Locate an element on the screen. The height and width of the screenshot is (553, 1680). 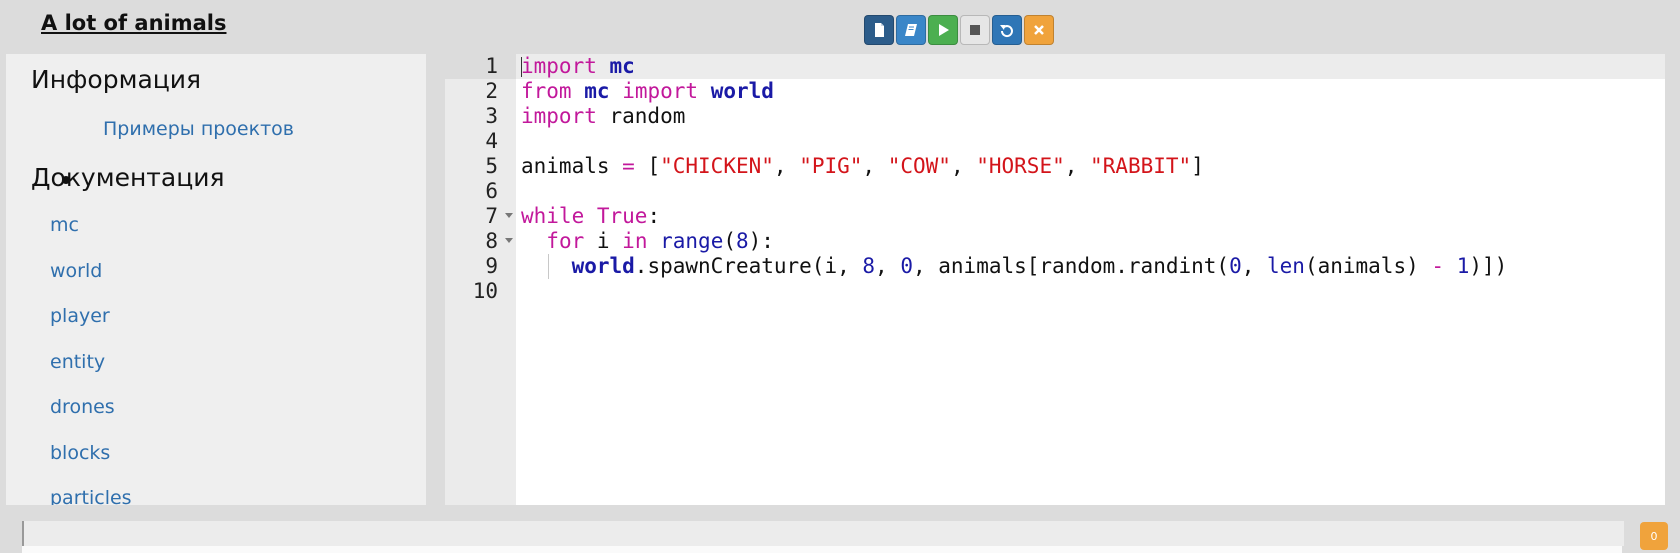
undo-icon is located at coordinates (1006, 31).